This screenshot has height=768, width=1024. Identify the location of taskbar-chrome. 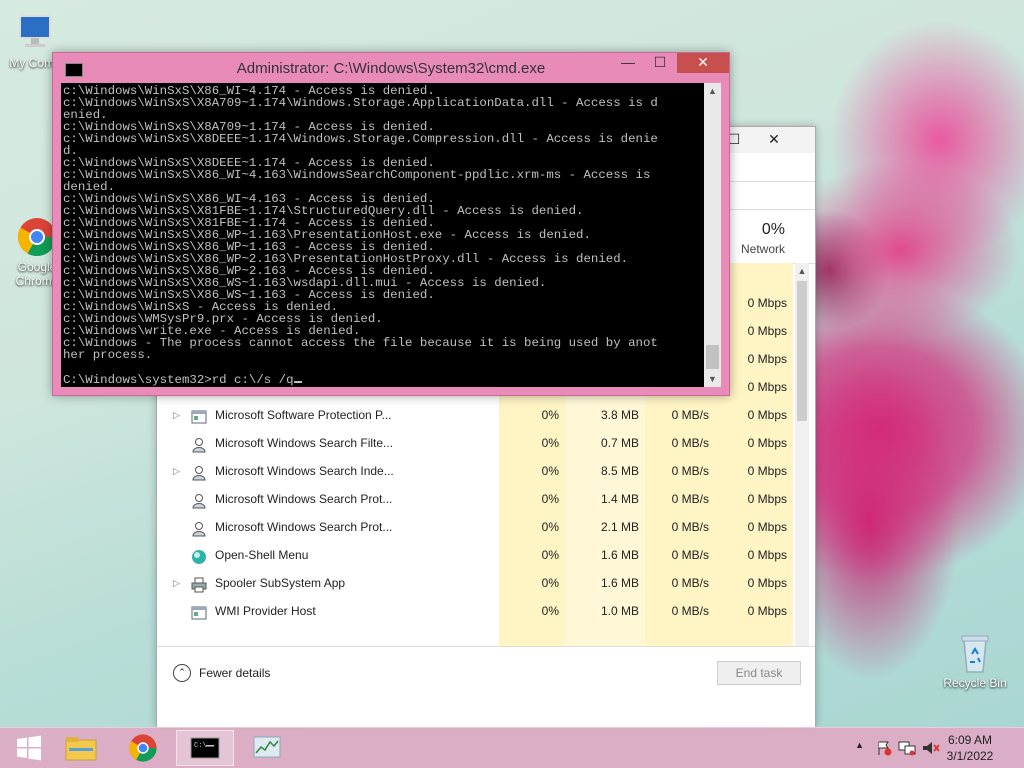
(143, 748).